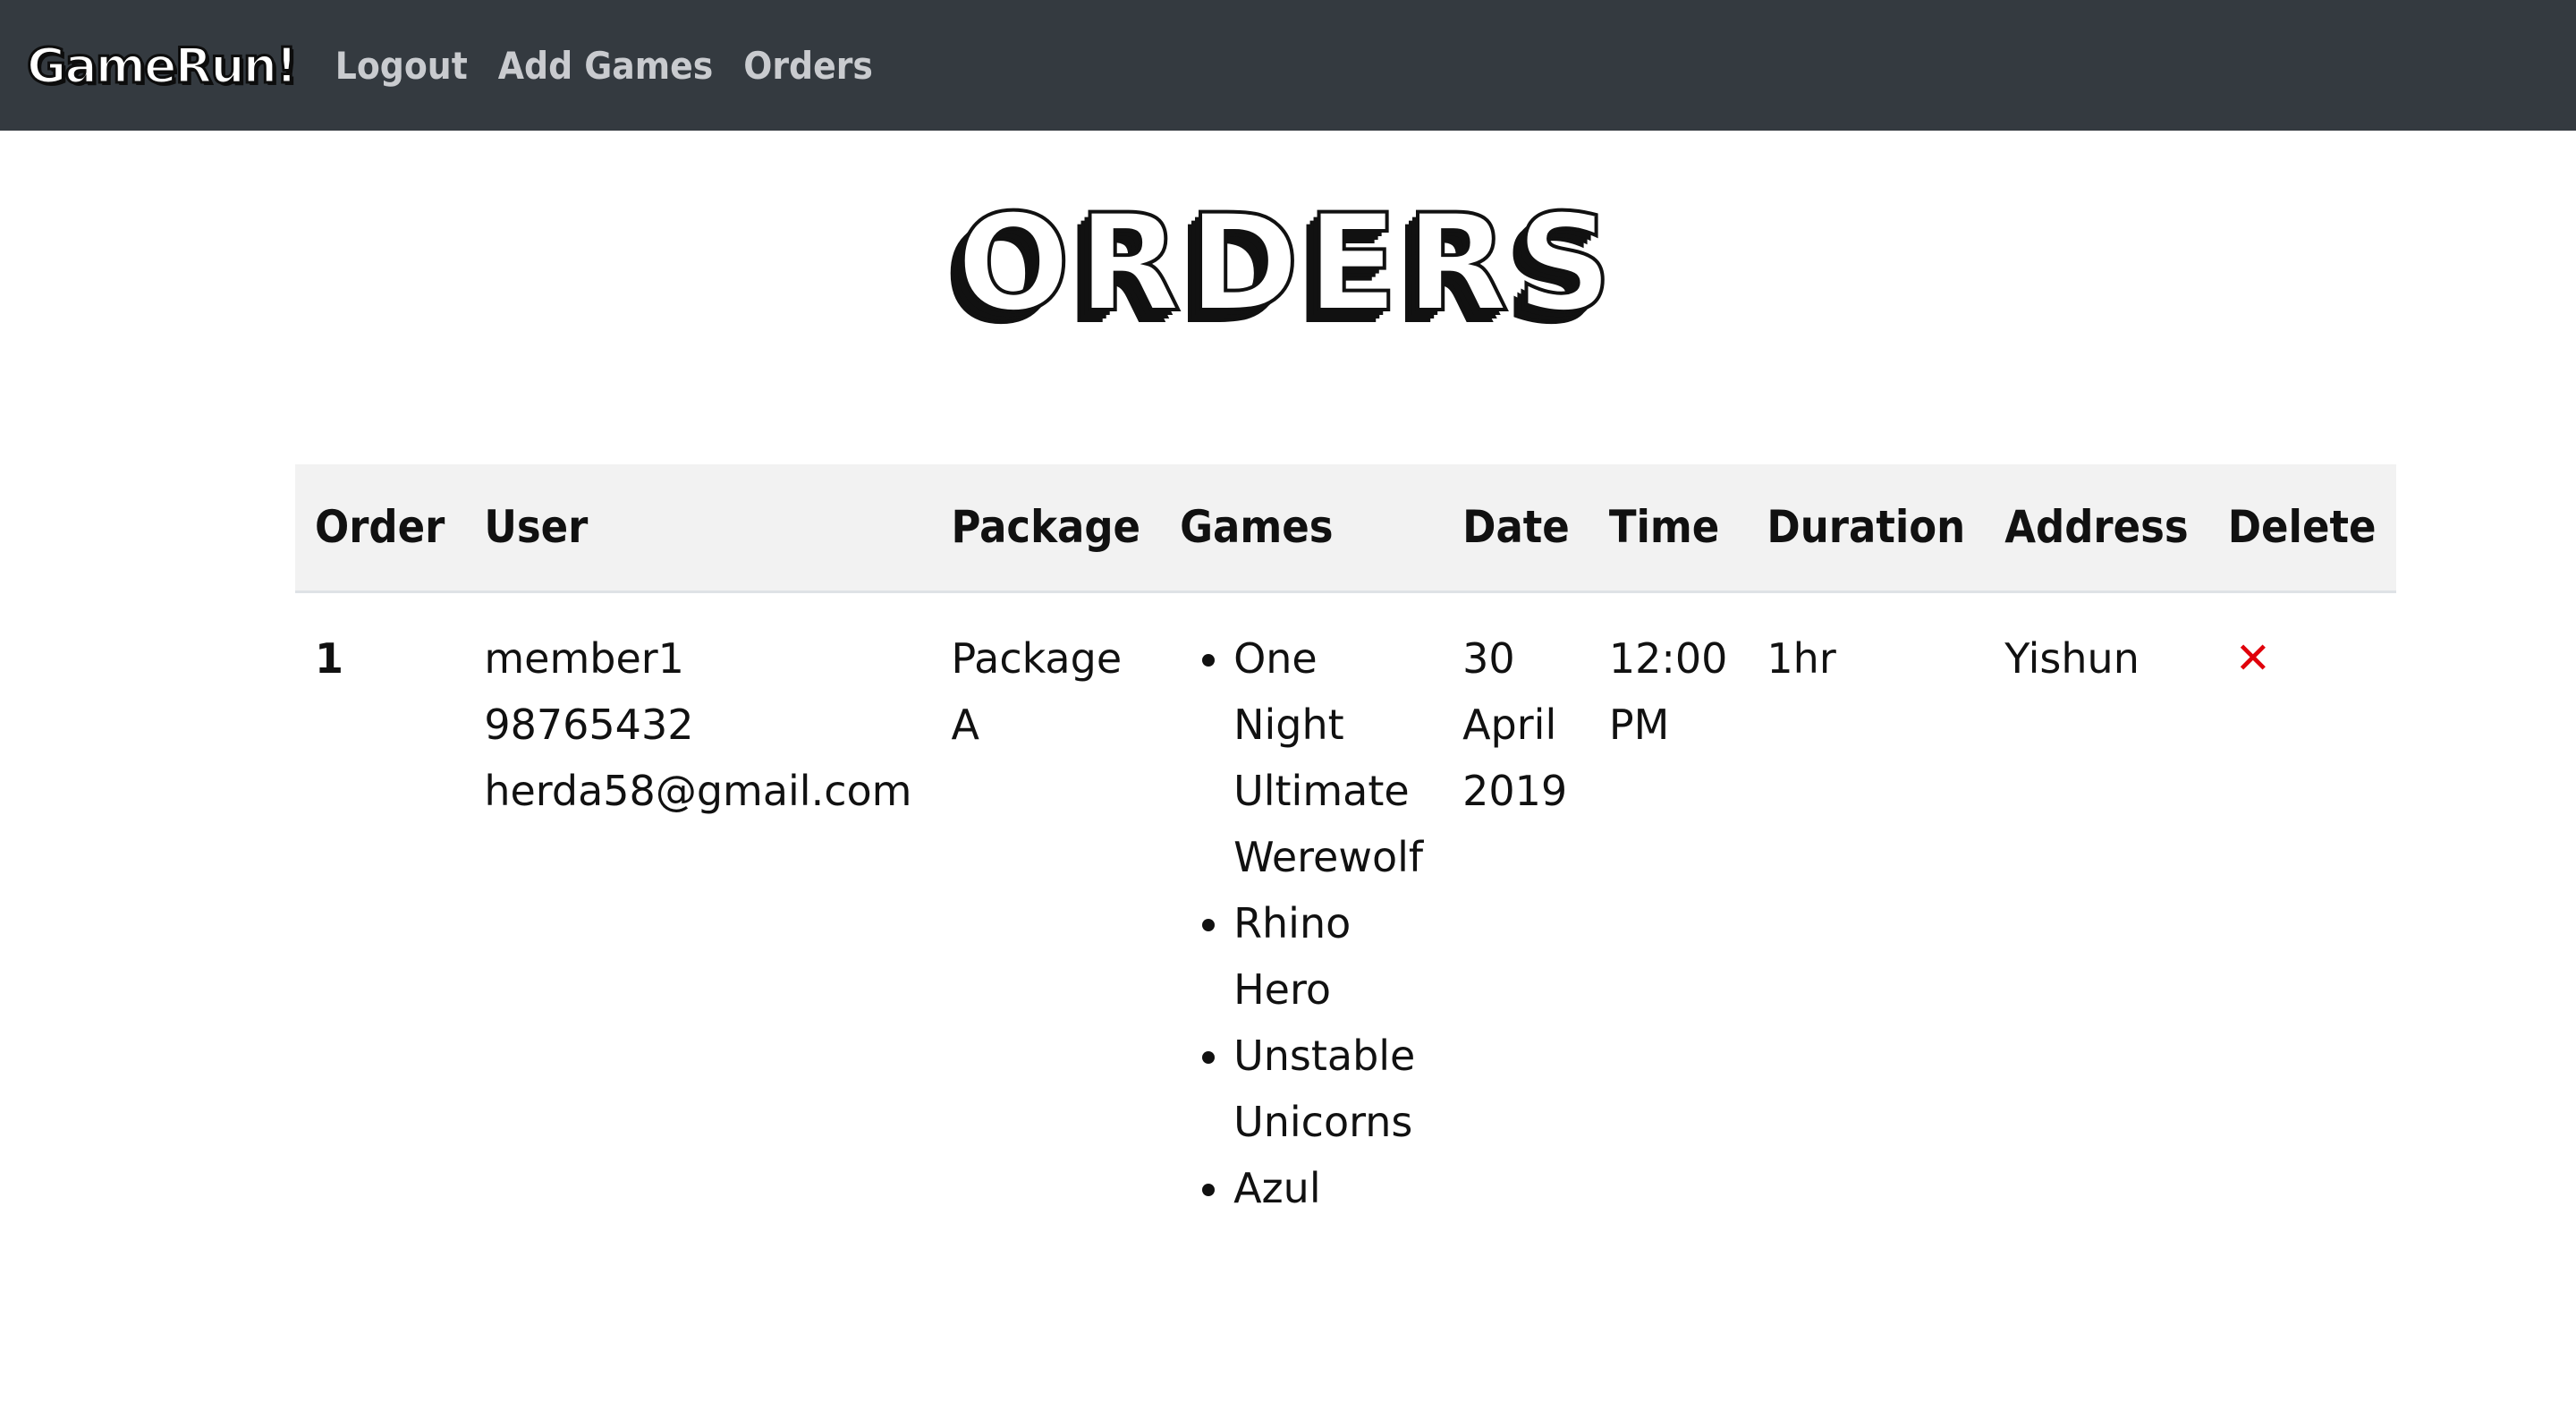 Image resolution: width=2576 pixels, height=1410 pixels. What do you see at coordinates (606, 66) in the screenshot?
I see `nav-link-add-games: Add Games` at bounding box center [606, 66].